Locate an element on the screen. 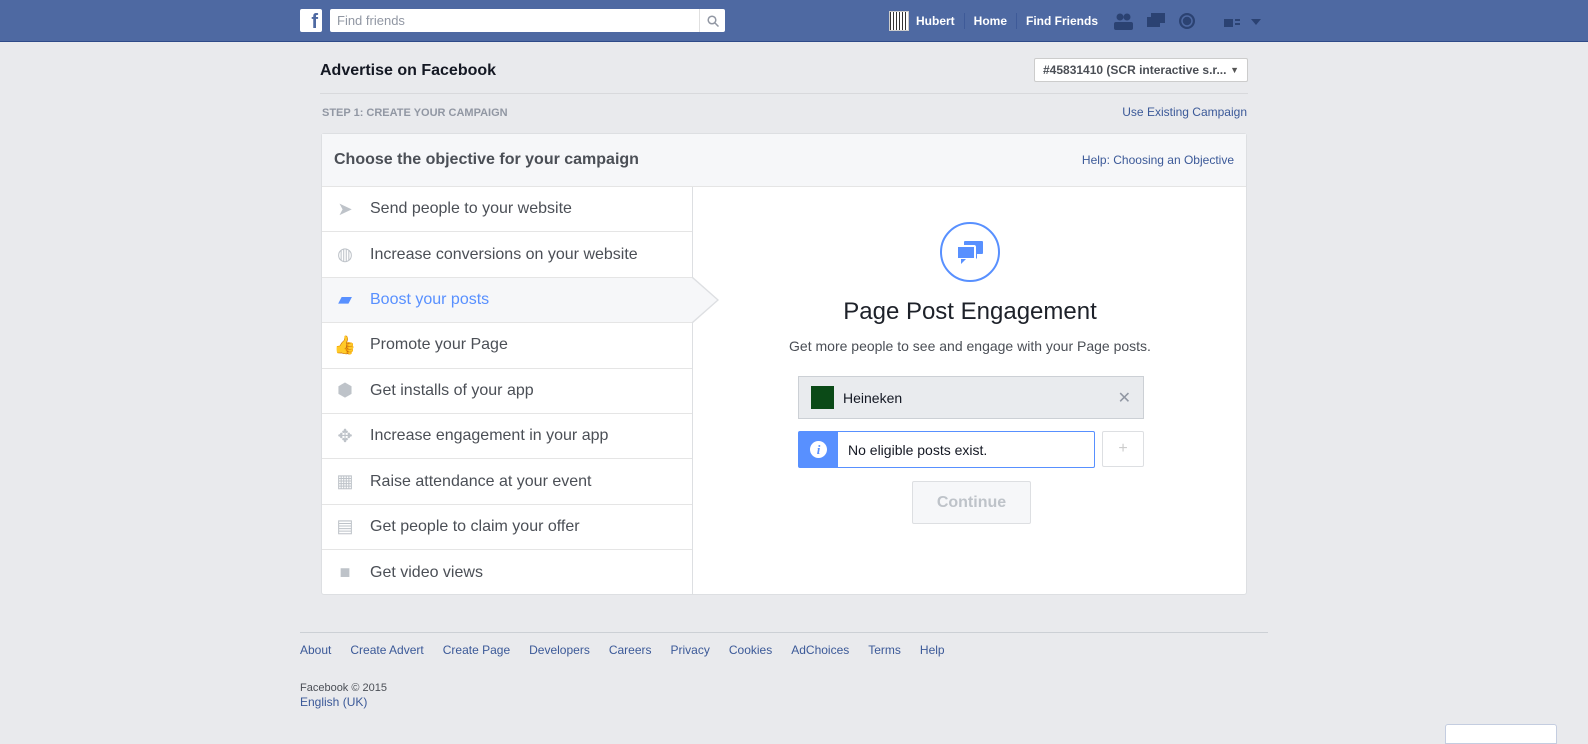 The height and width of the screenshot is (744, 1588). selected-page: Heineken ✕ is located at coordinates (971, 397).